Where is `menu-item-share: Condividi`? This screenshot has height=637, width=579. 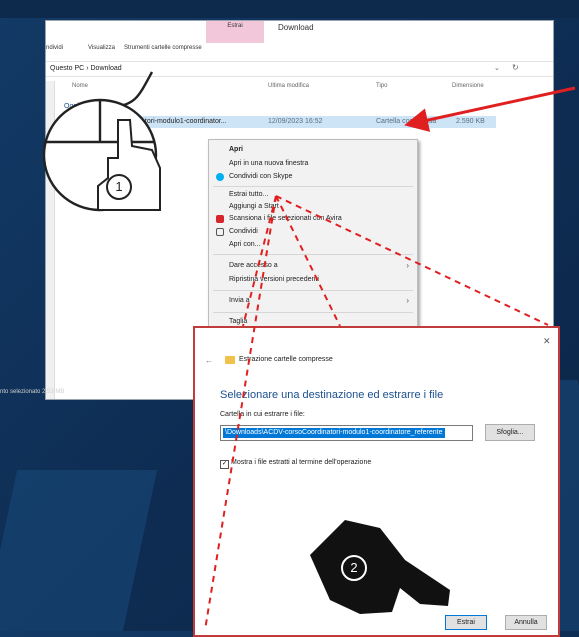
menu-item-share: Condividi is located at coordinates (243, 231).